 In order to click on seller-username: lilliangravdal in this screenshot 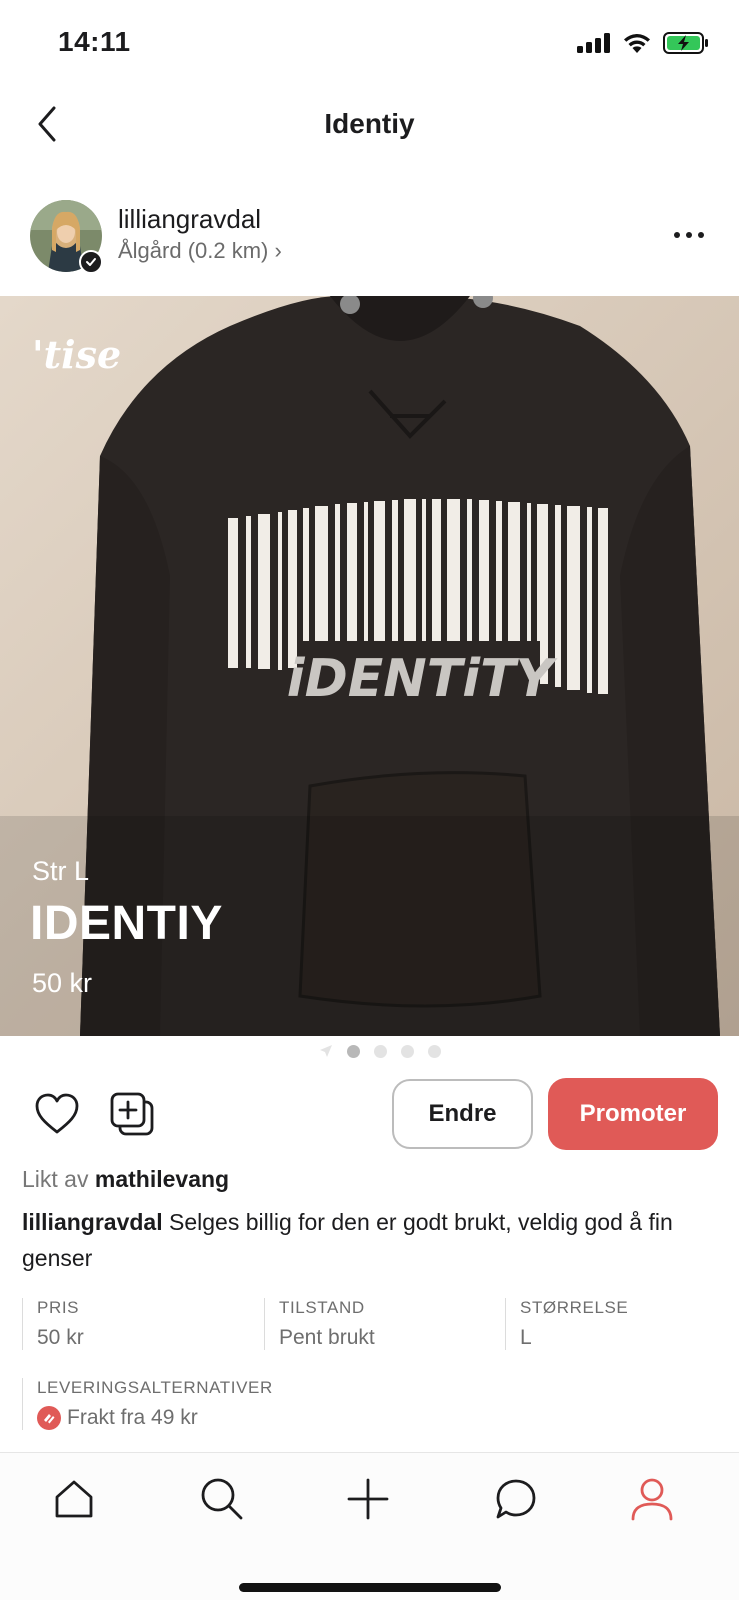, I will do `click(189, 219)`.